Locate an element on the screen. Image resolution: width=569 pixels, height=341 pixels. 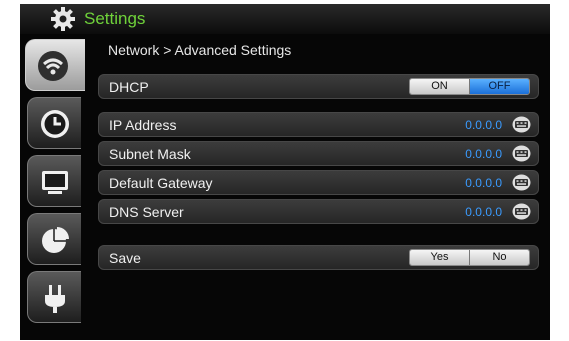
app-title: Settings is located at coordinates (115, 18).